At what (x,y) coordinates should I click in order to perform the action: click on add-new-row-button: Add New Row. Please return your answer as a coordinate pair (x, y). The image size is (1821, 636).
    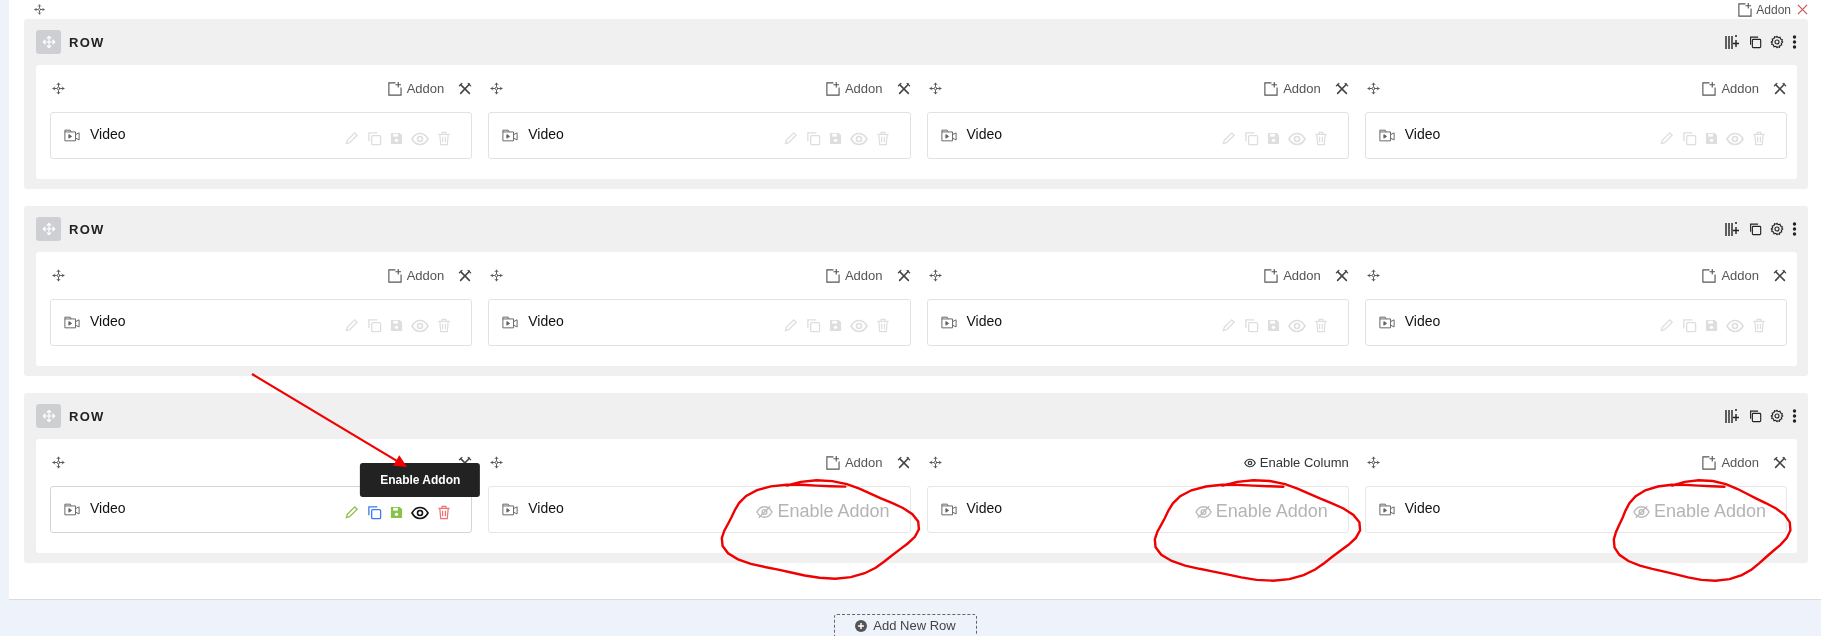
    Looking at the image, I should click on (905, 625).